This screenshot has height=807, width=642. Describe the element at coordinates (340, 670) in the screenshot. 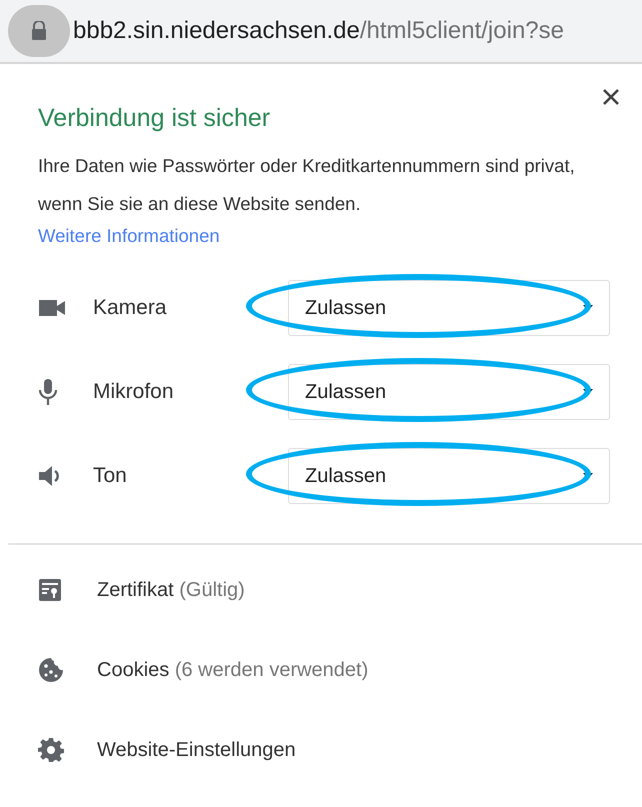

I see `site-info-item: Cookies (6 werden verwendet)` at that location.